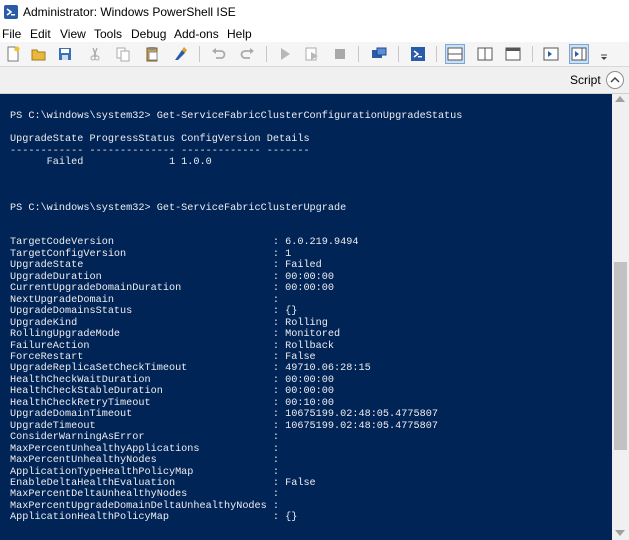 The image size is (629, 540). What do you see at coordinates (180, 54) in the screenshot?
I see `clear-console-icon` at bounding box center [180, 54].